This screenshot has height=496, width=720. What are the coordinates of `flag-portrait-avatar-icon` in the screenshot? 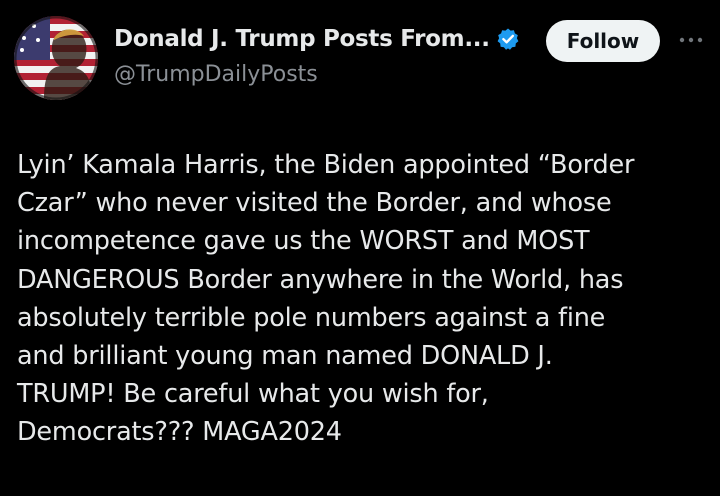 It's located at (56, 58).